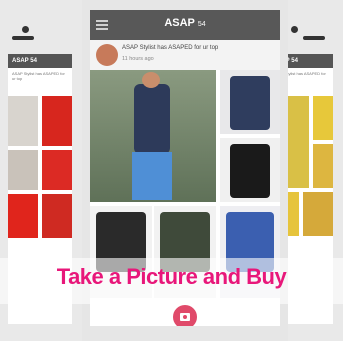  What do you see at coordinates (185, 317) in the screenshot?
I see `camera-lens` at bounding box center [185, 317].